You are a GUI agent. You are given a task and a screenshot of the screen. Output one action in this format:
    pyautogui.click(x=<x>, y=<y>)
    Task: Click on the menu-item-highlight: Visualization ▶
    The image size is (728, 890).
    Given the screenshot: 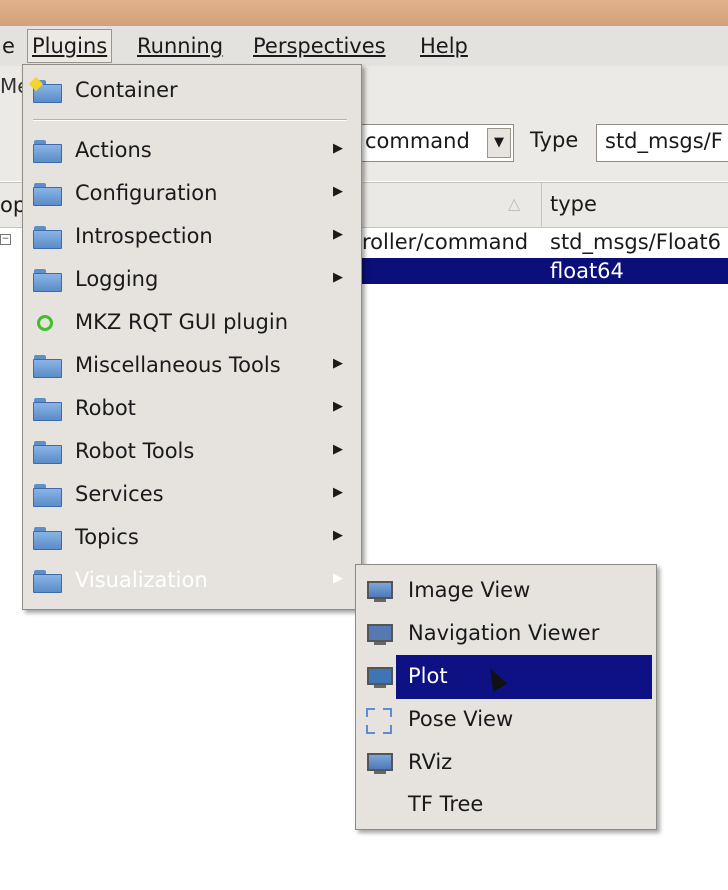 What is the action you would take?
    pyautogui.click(x=212, y=581)
    